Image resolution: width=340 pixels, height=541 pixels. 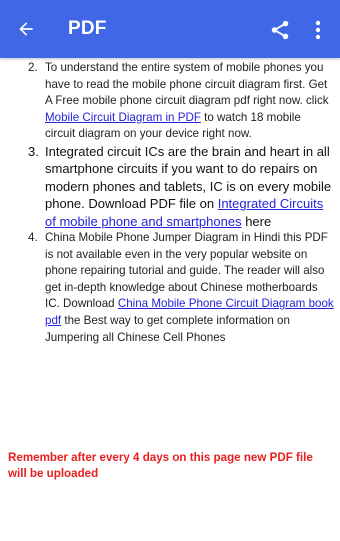 I want to click on share-button, so click(x=280, y=30).